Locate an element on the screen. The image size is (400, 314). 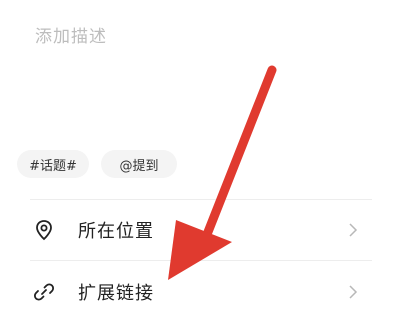
description-input: 添加描述 is located at coordinates (71, 34).